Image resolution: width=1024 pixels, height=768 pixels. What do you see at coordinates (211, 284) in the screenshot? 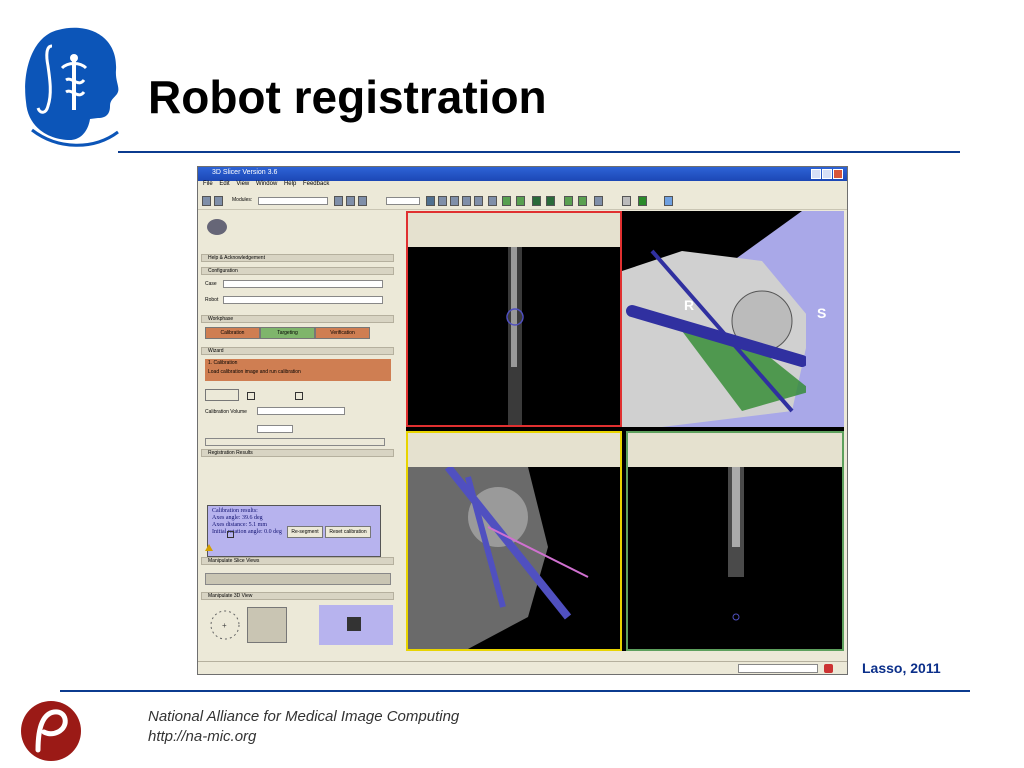
I see `case-label: Case` at bounding box center [211, 284].